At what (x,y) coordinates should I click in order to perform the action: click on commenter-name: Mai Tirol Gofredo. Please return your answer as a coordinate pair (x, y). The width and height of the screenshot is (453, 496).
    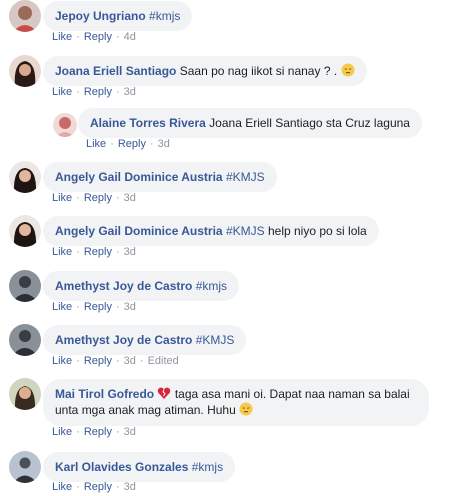
    Looking at the image, I should click on (104, 394).